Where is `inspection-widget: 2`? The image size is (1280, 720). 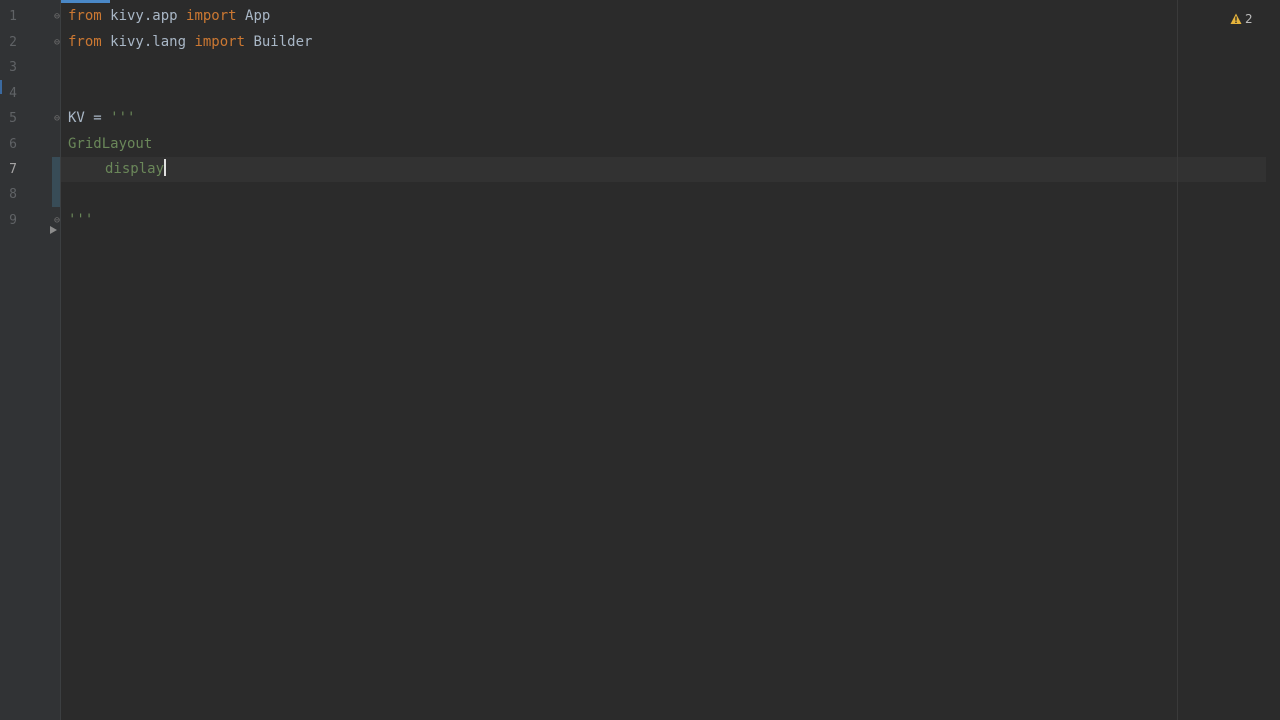 inspection-widget: 2 is located at coordinates (1241, 19).